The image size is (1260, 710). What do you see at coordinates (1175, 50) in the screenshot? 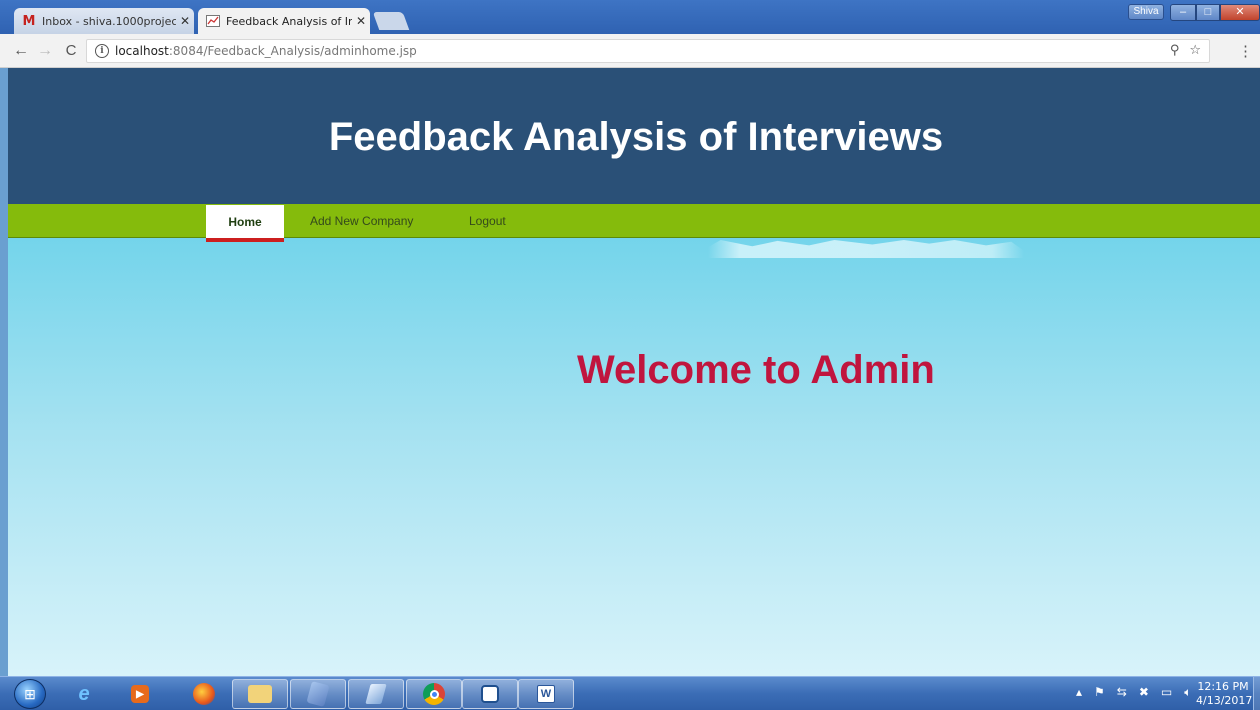
I see `key-icon: ⚲` at bounding box center [1175, 50].